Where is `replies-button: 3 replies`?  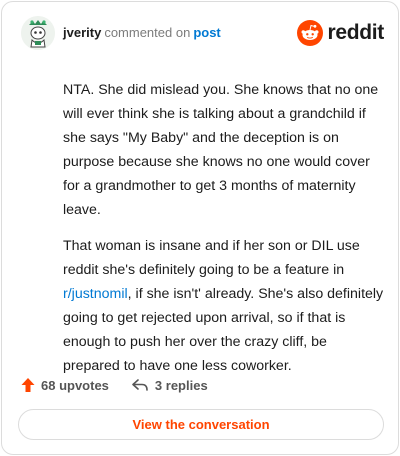 replies-button: 3 replies is located at coordinates (169, 385).